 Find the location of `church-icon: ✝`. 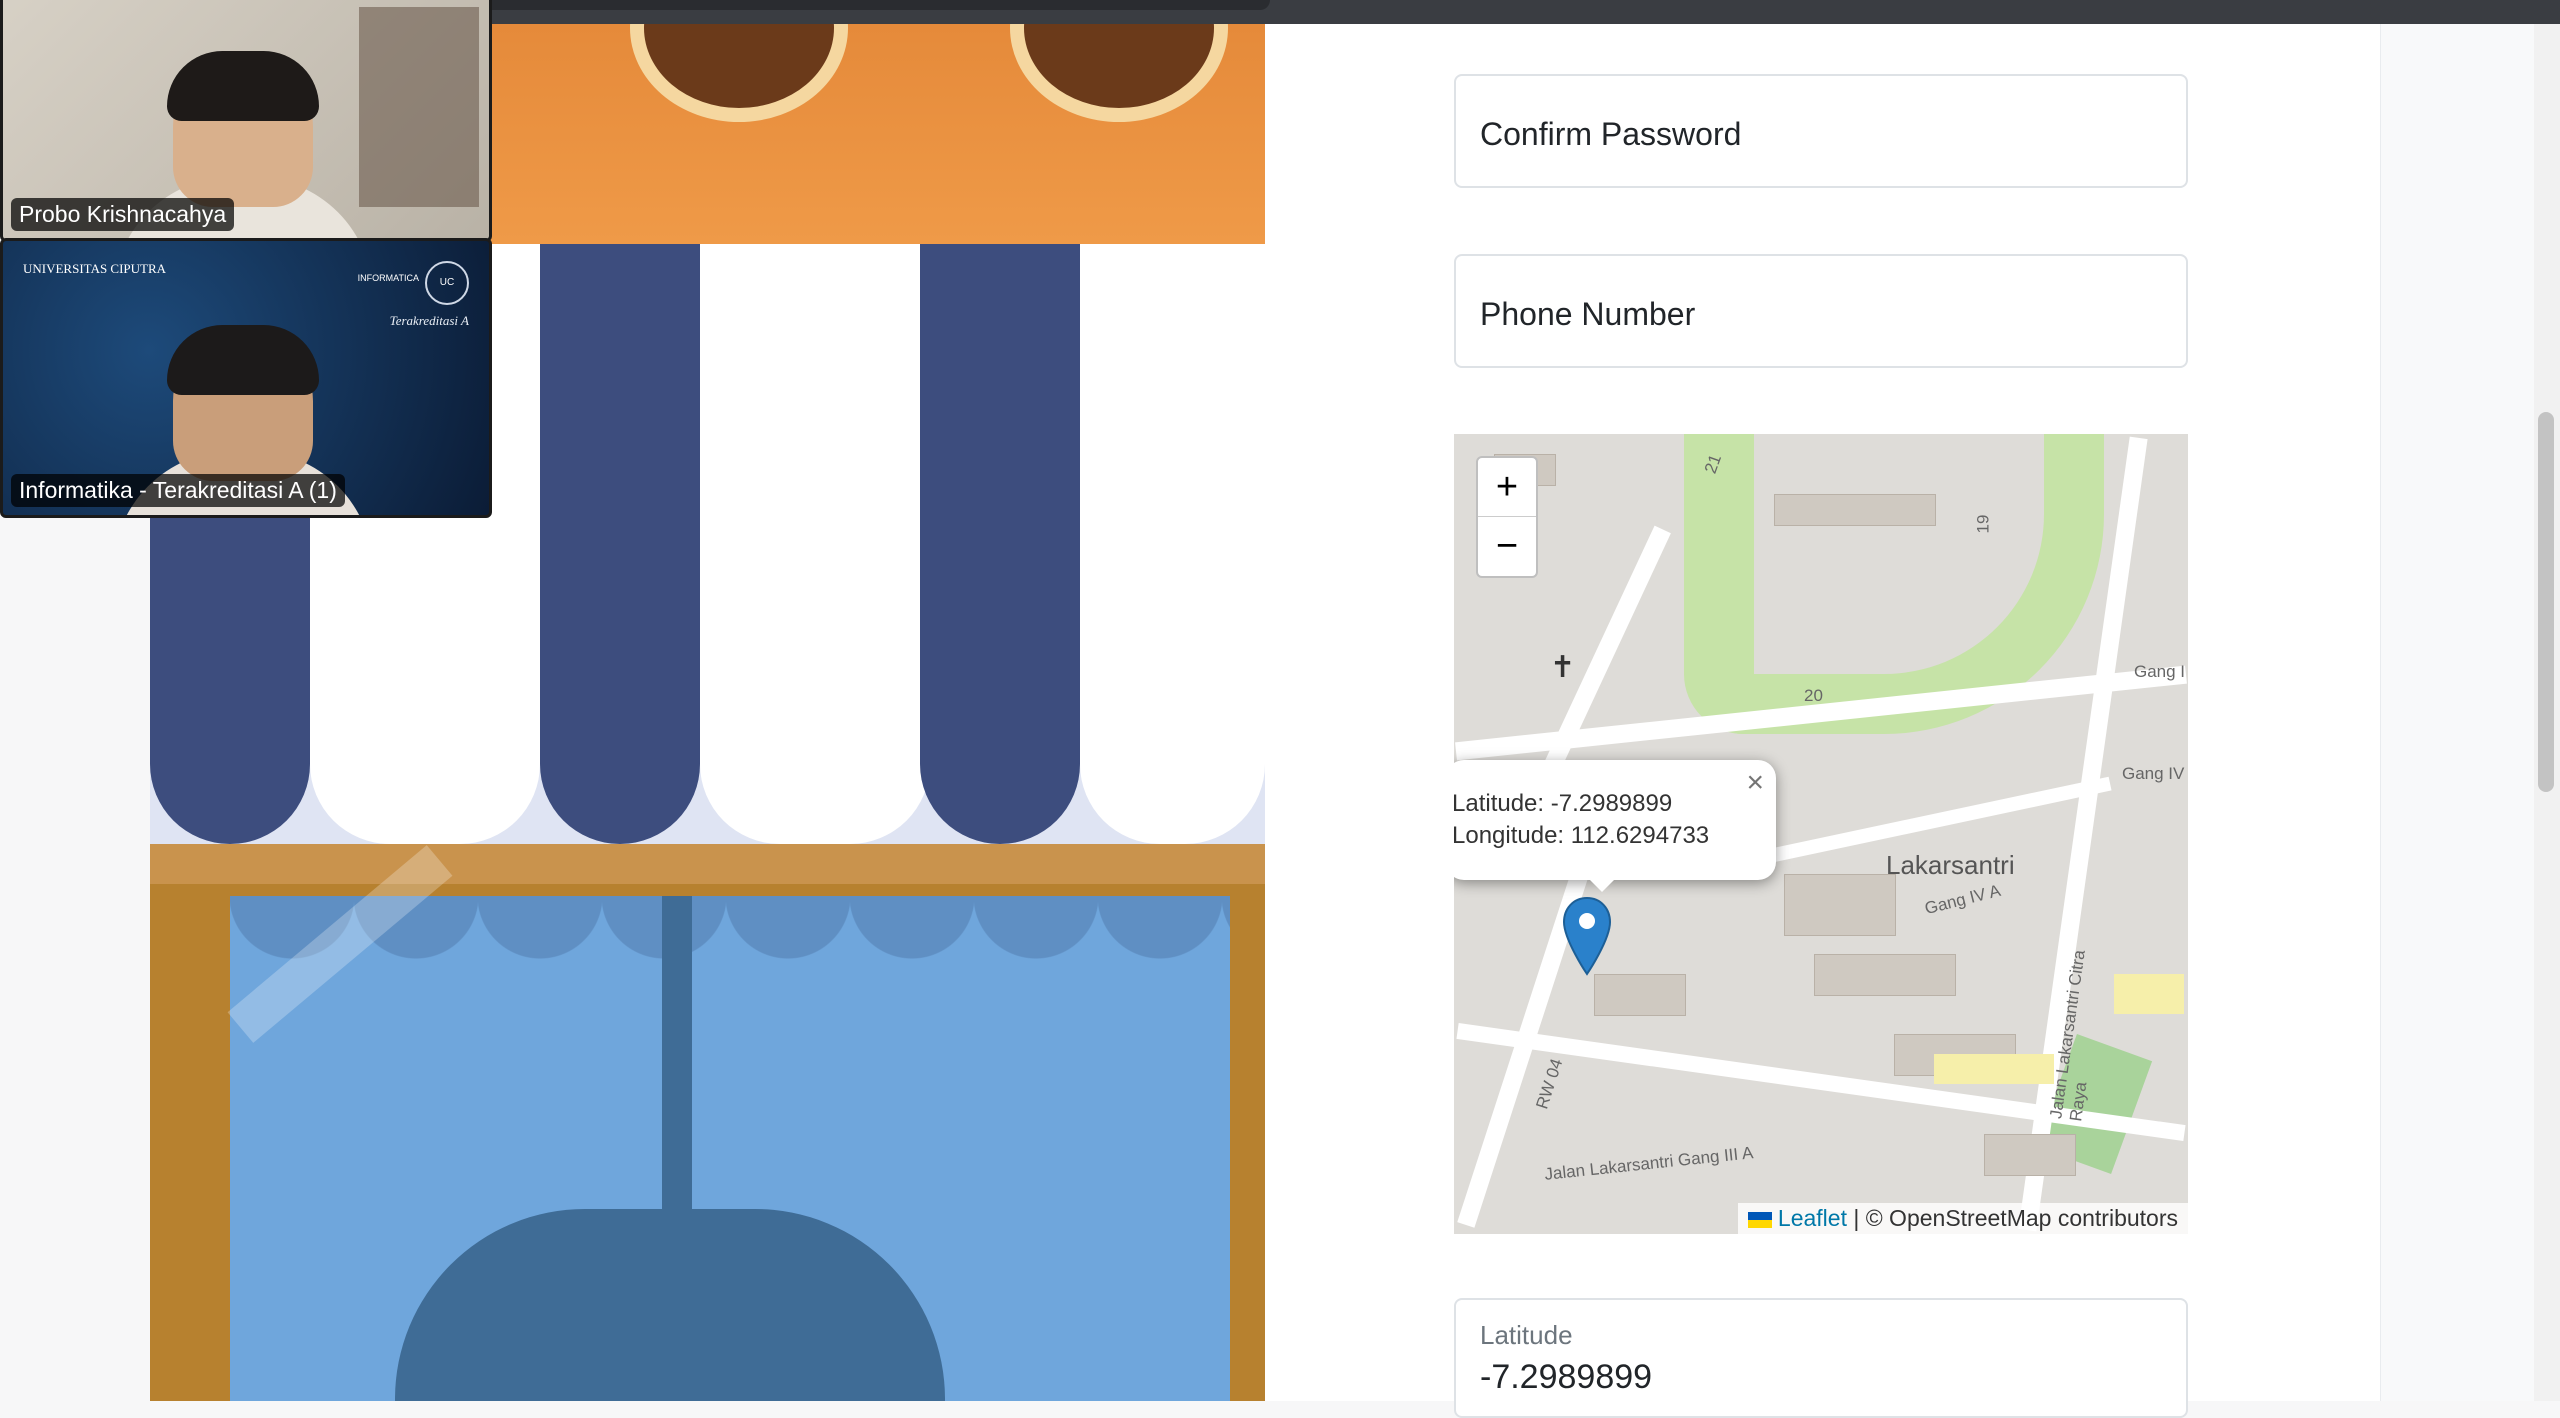

church-icon: ✝ is located at coordinates (1563, 667).